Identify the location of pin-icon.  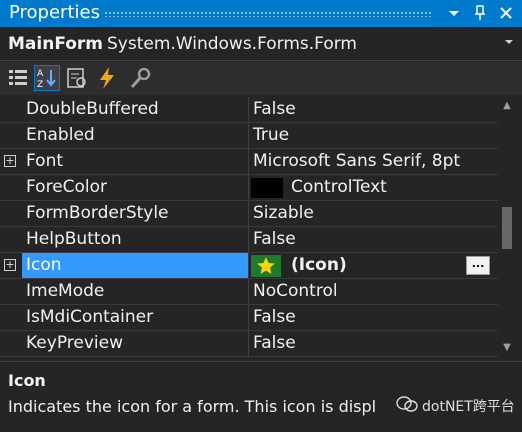
(480, 13).